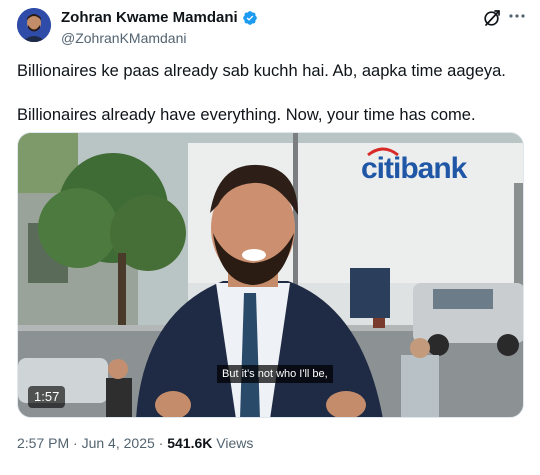 The width and height of the screenshot is (540, 475). What do you see at coordinates (47, 397) in the screenshot?
I see `video-duration-badge: 1:57` at bounding box center [47, 397].